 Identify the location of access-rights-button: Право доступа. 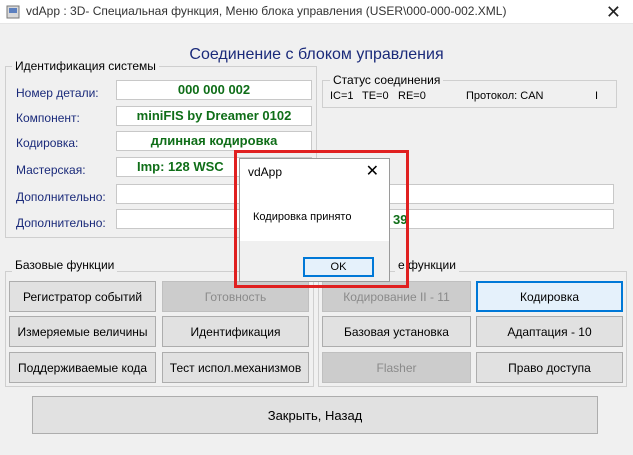
(549, 367).